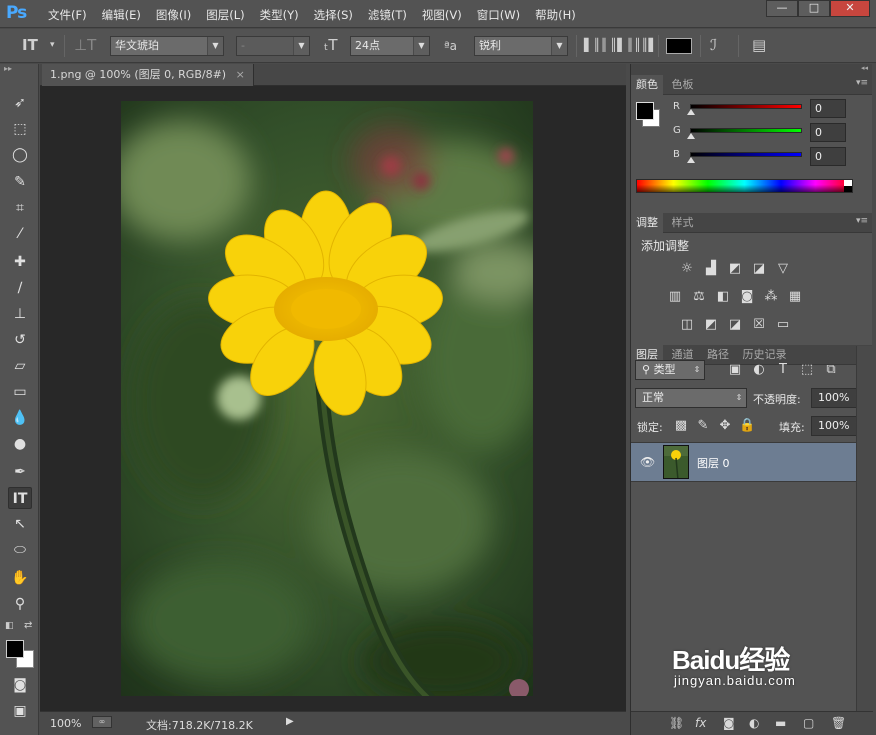  I want to click on document-tab: 1.png @ 100% (图层 0, RGB/8#) ×, so click(148, 75).